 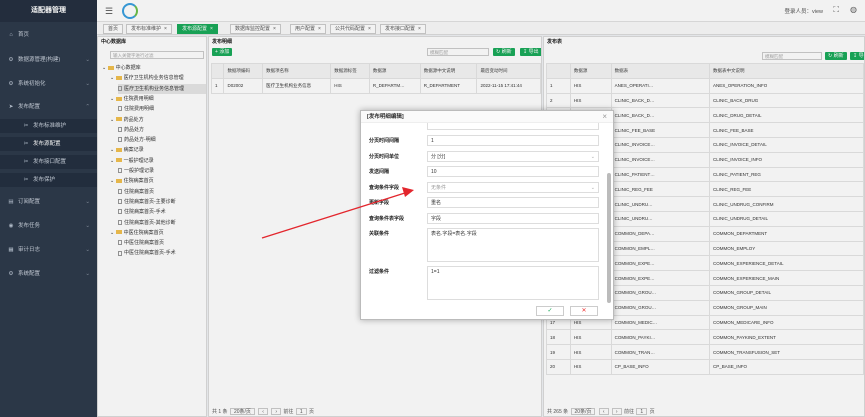 I want to click on annotation-arrow, so click(x=337, y=213).